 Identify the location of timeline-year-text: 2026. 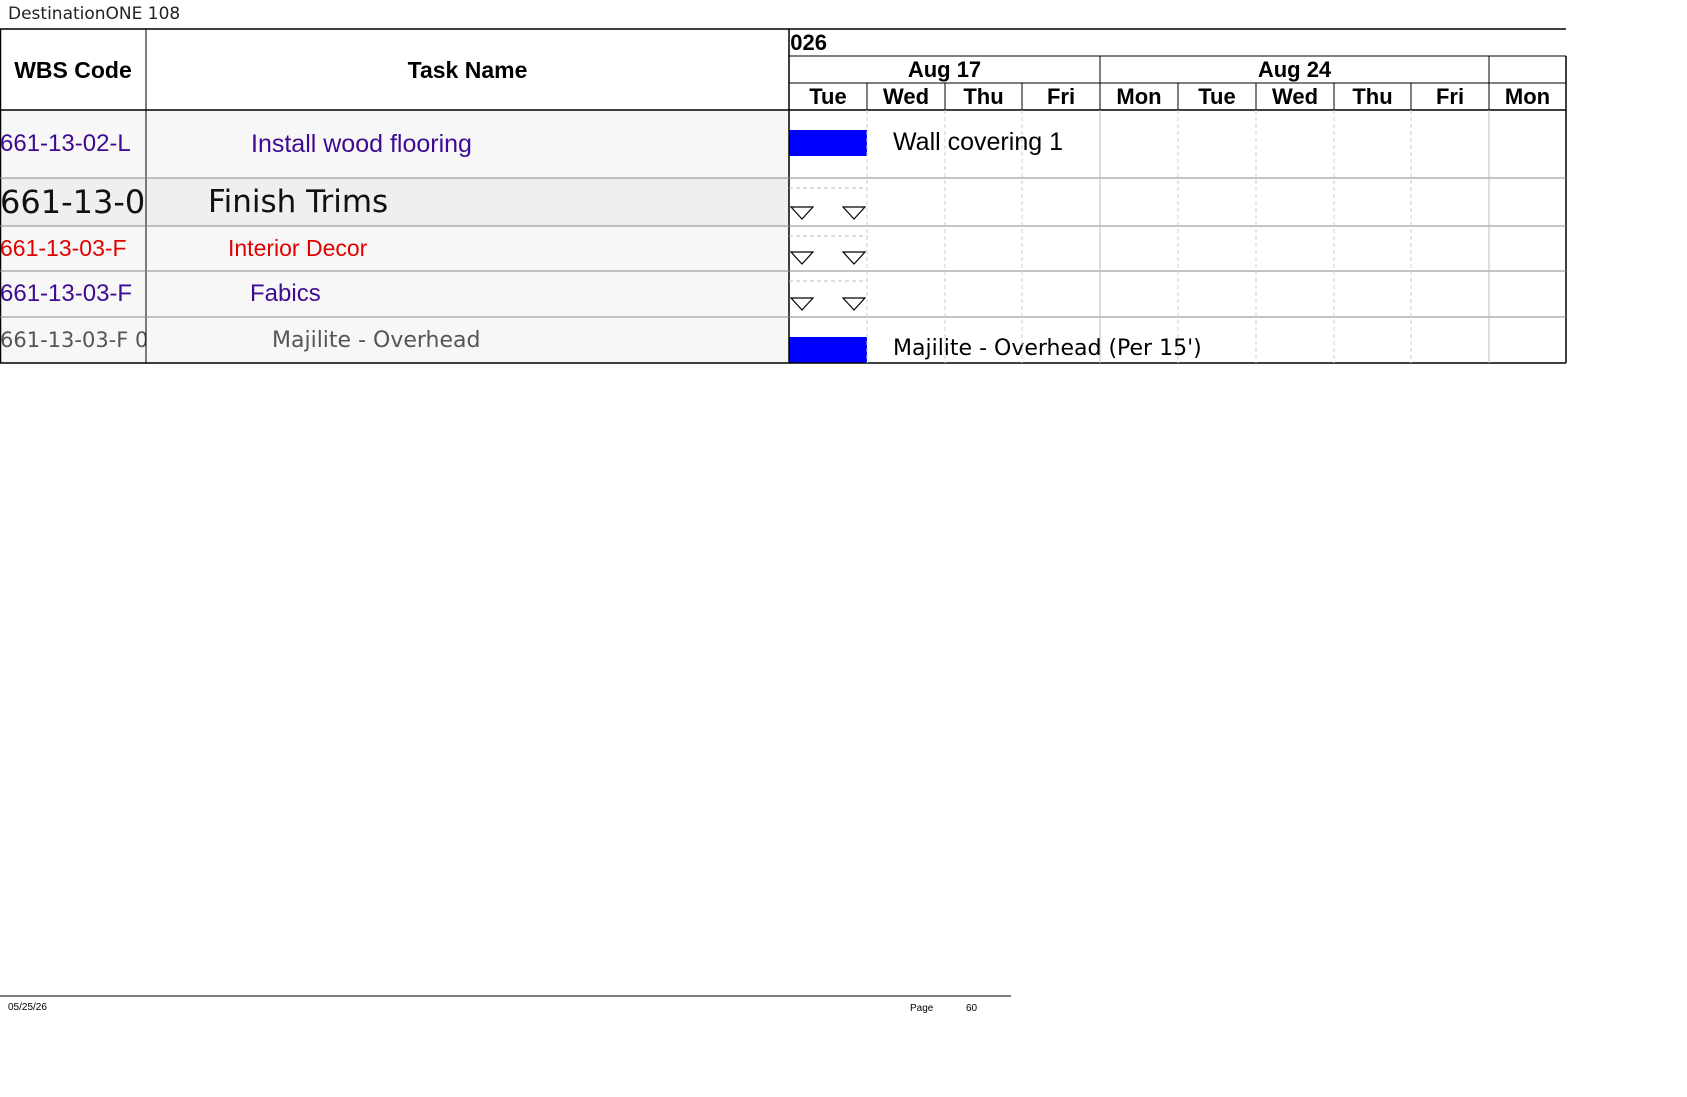
(808, 42).